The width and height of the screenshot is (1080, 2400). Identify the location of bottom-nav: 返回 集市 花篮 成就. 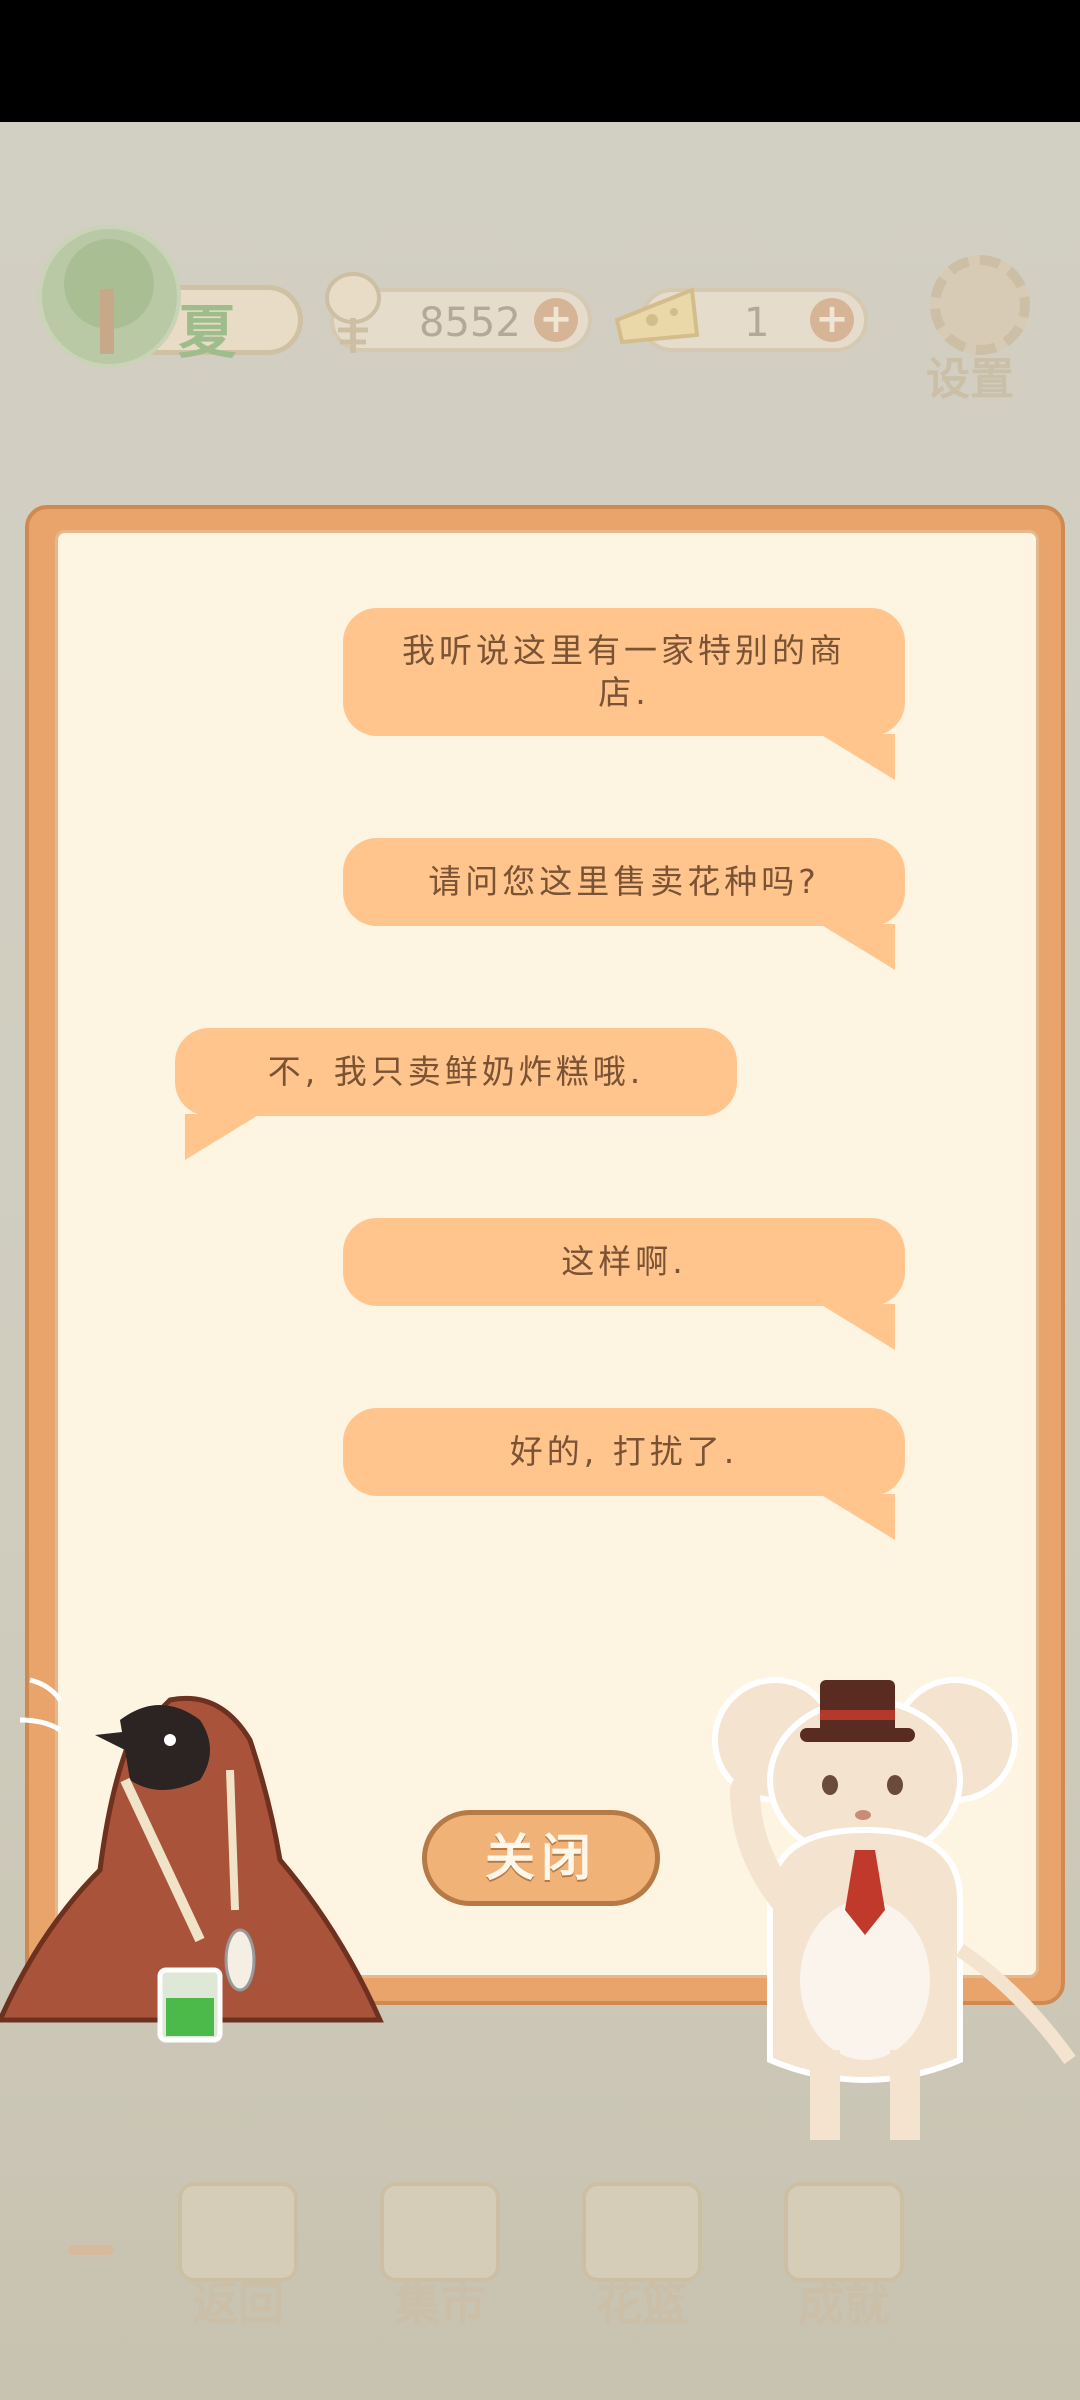
(540, 2250).